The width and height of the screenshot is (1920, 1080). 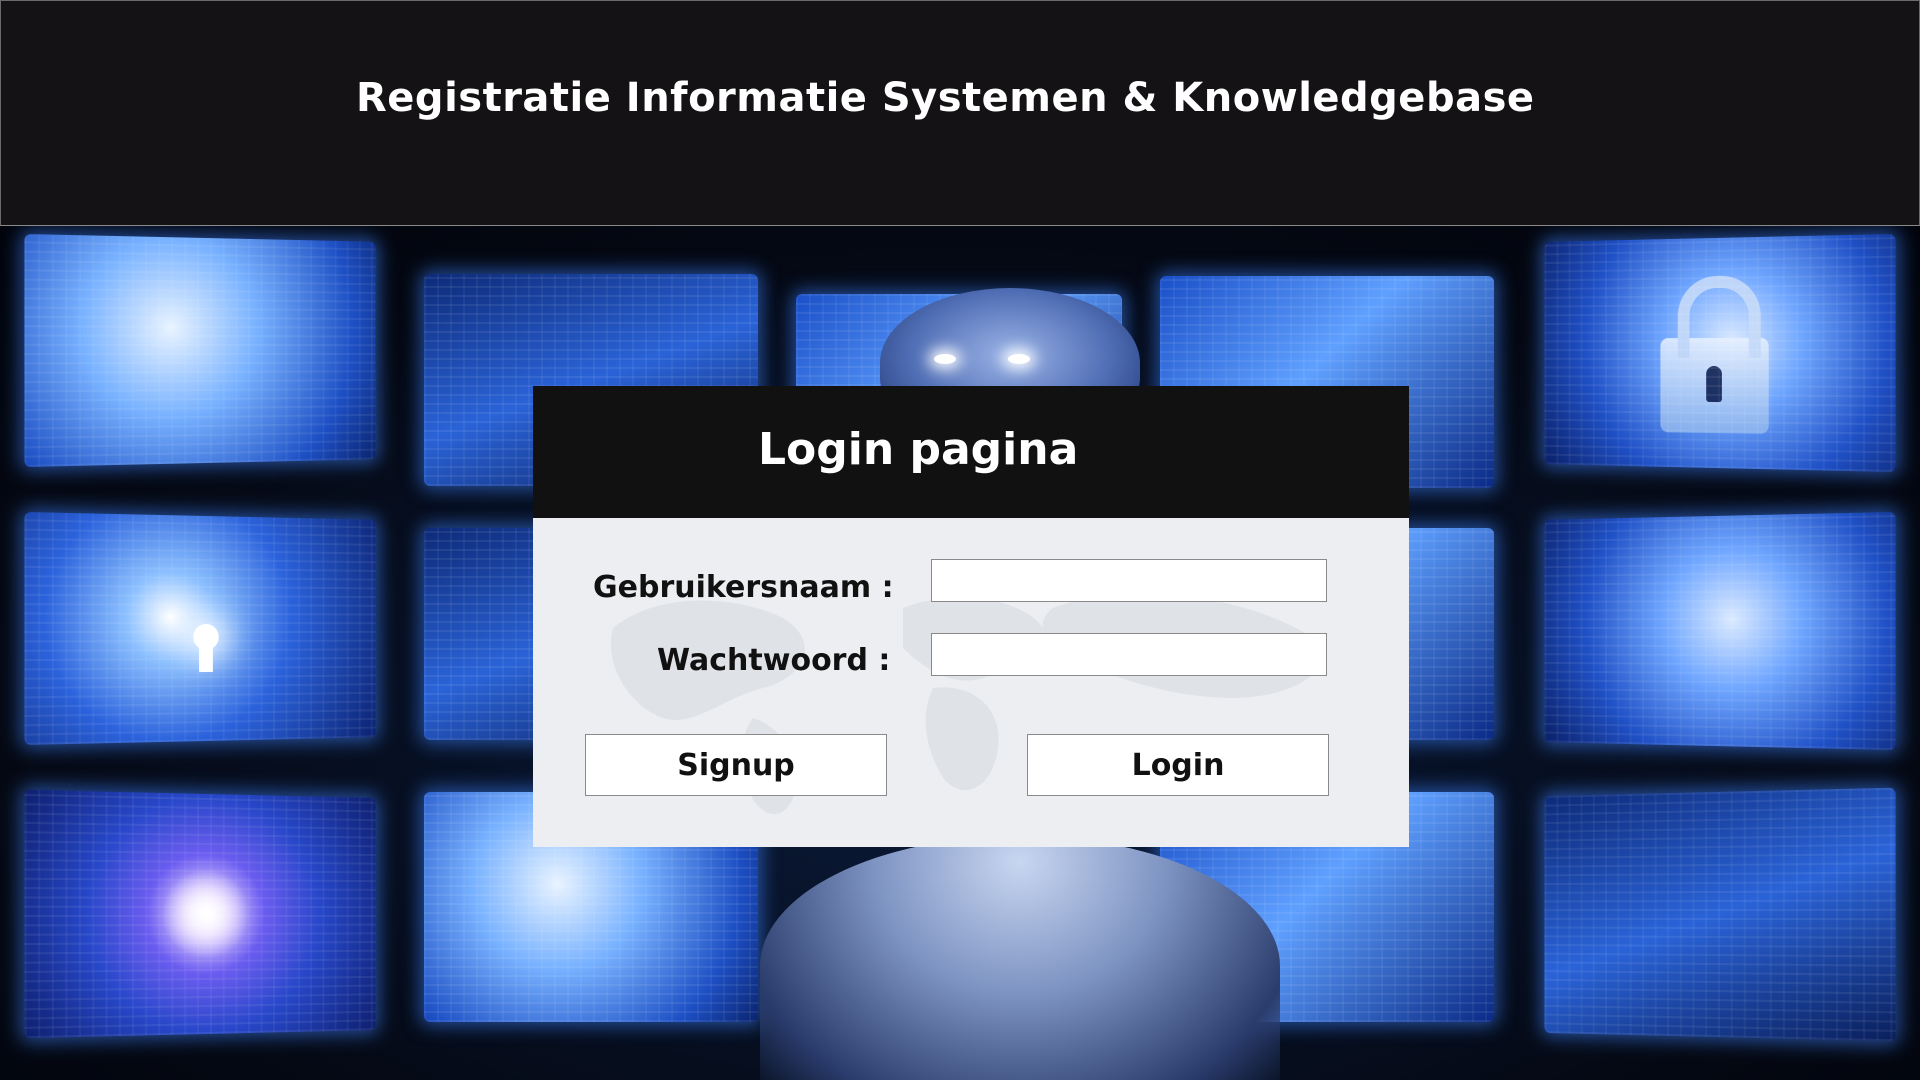 I want to click on login-header: Login pagina, so click(x=971, y=452).